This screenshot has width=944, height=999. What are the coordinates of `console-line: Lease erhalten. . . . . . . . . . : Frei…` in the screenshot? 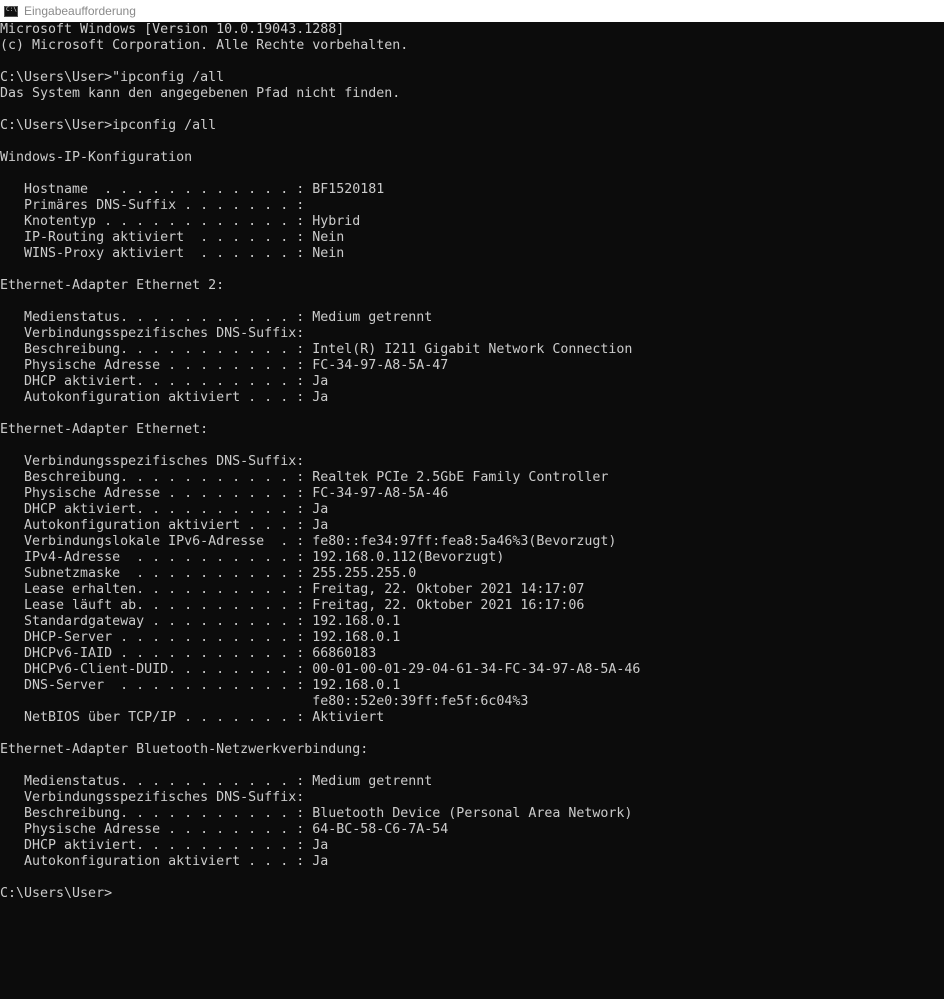 It's located at (292, 589).